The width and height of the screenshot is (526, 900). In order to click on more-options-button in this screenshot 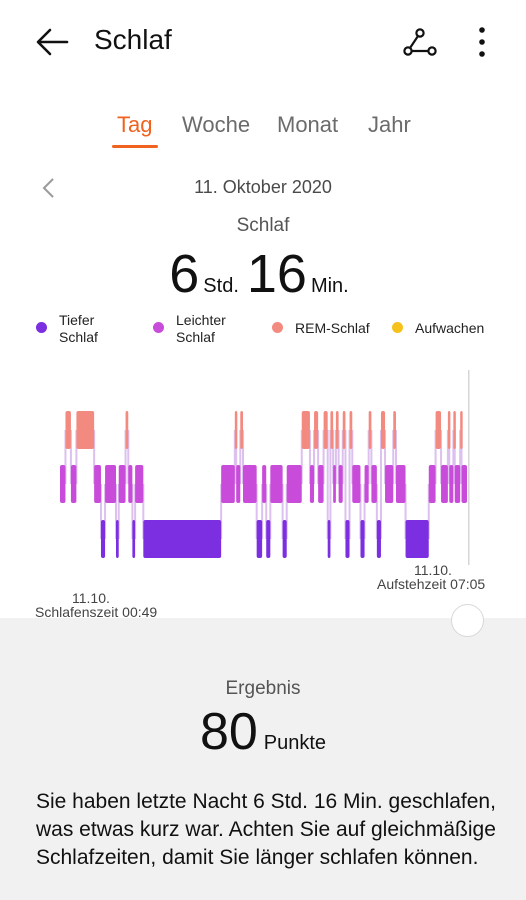, I will do `click(482, 42)`.